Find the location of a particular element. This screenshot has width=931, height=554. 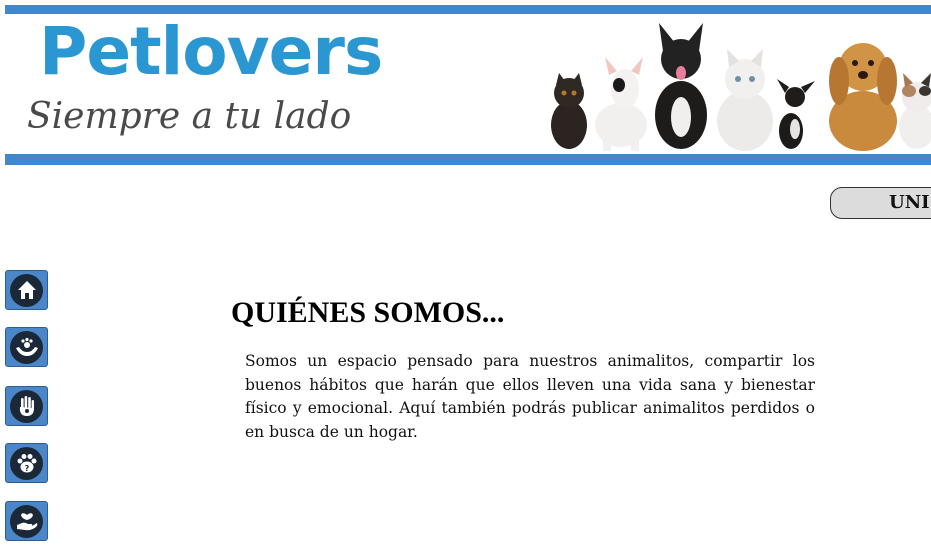

brand-logo-title: Petlovers is located at coordinates (211, 52).